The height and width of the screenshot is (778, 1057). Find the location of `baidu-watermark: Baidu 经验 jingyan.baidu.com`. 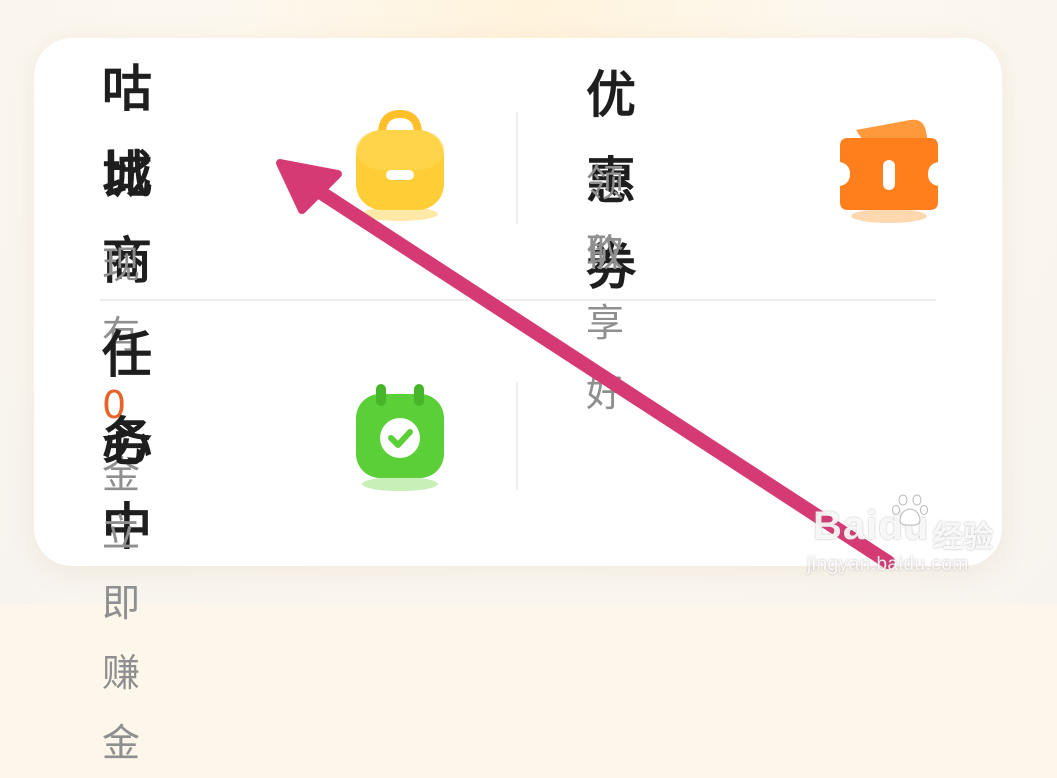

baidu-watermark: Baidu 经验 jingyan.baidu.com is located at coordinates (905, 537).